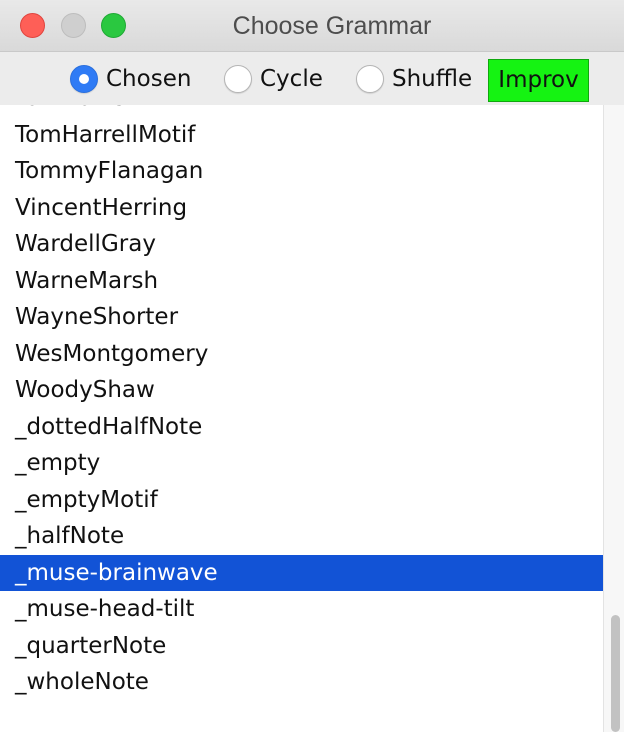 This screenshot has width=624, height=732. I want to click on window-title: Choose Grammar, so click(332, 26).